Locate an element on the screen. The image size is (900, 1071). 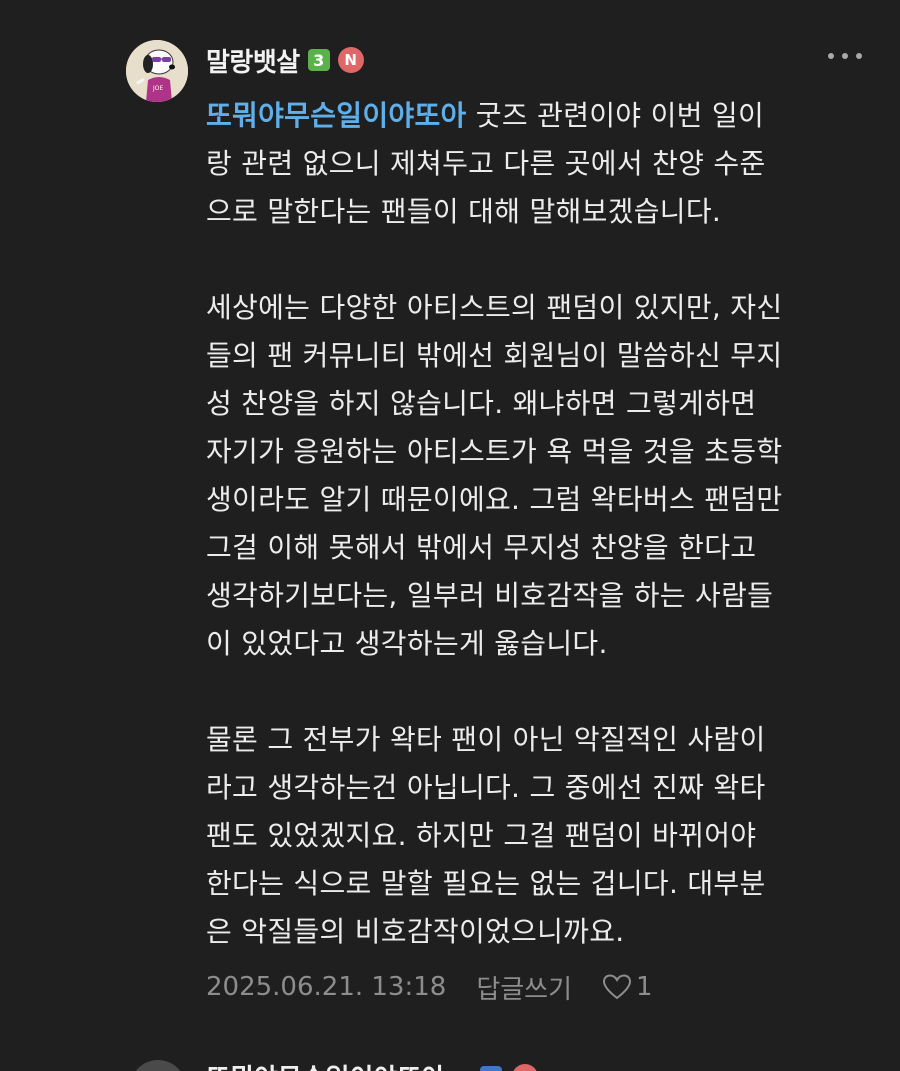
svg-text: JOE is located at coordinates (157, 88).